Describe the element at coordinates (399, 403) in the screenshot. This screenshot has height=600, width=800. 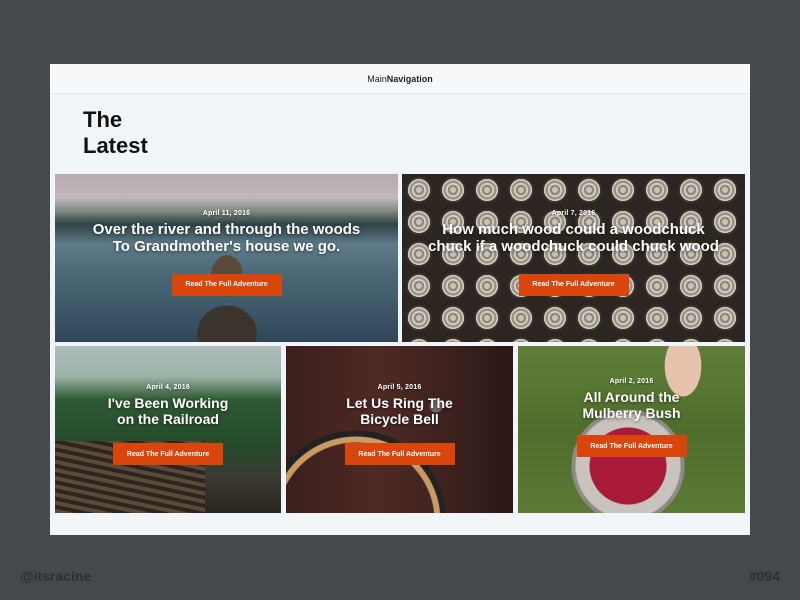
I see `card-title-line1: Let Us Ring The` at that location.